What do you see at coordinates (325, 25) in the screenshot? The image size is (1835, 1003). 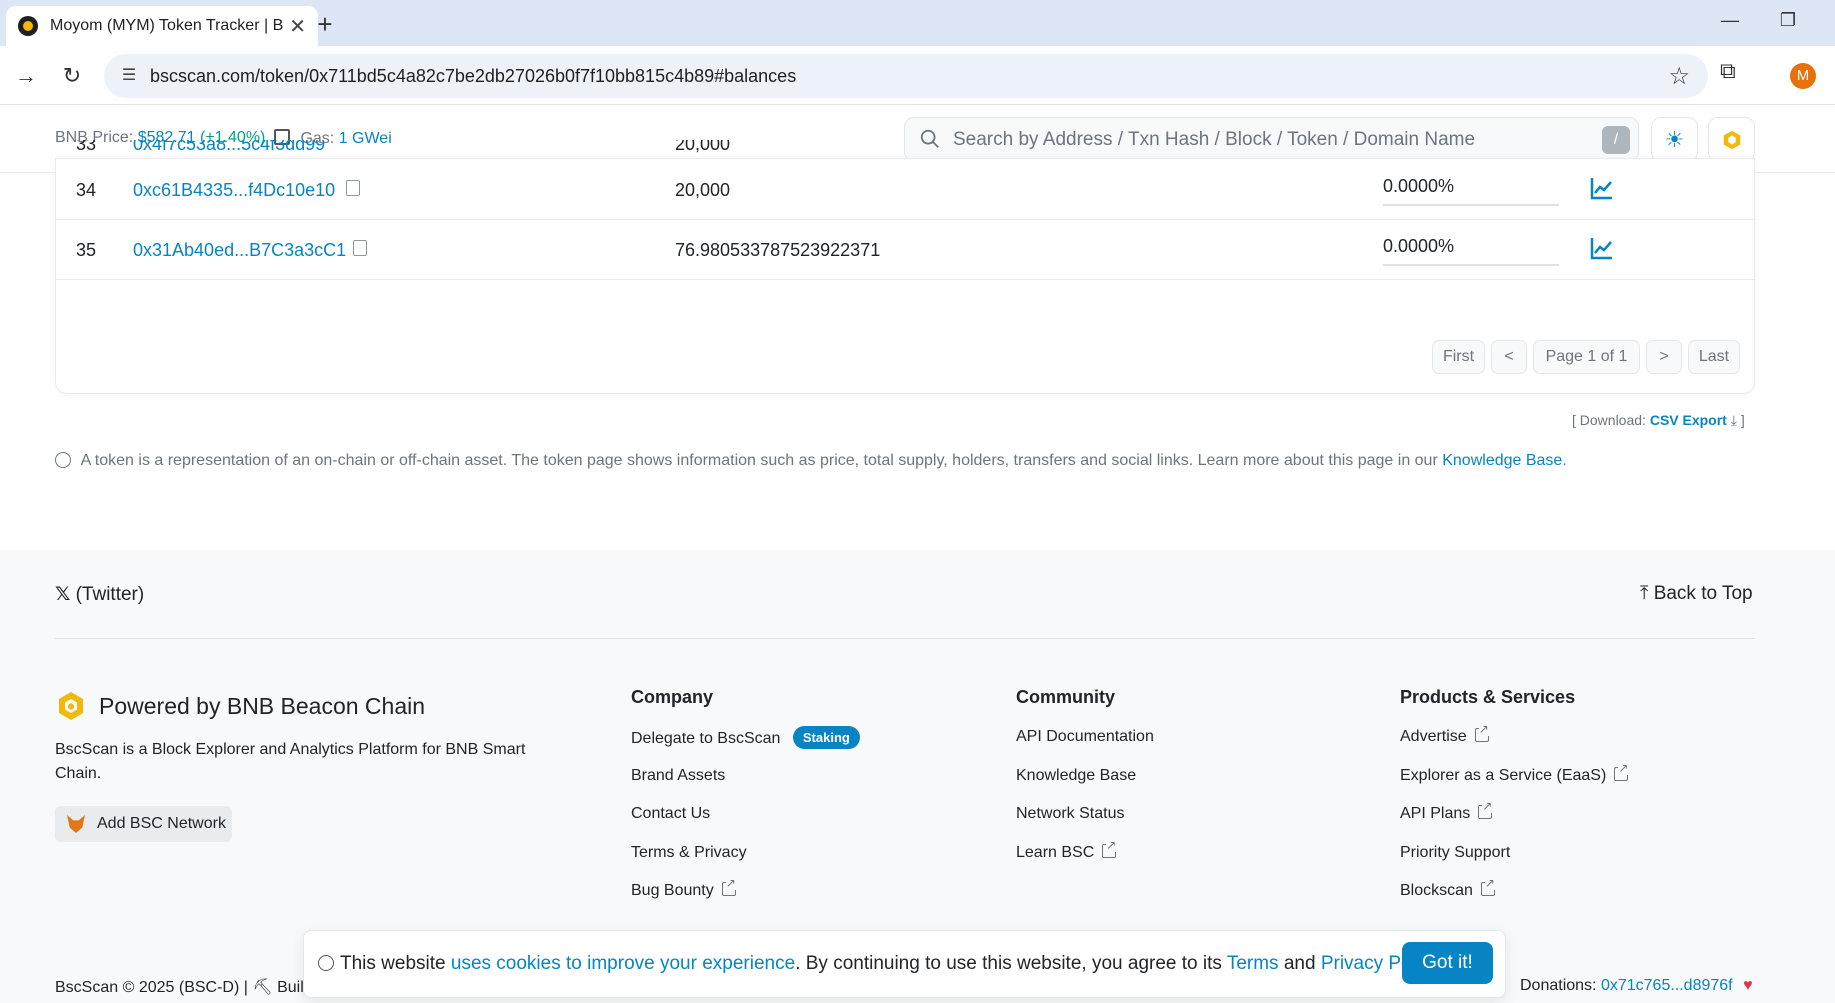 I see `new-tab-button: +` at bounding box center [325, 25].